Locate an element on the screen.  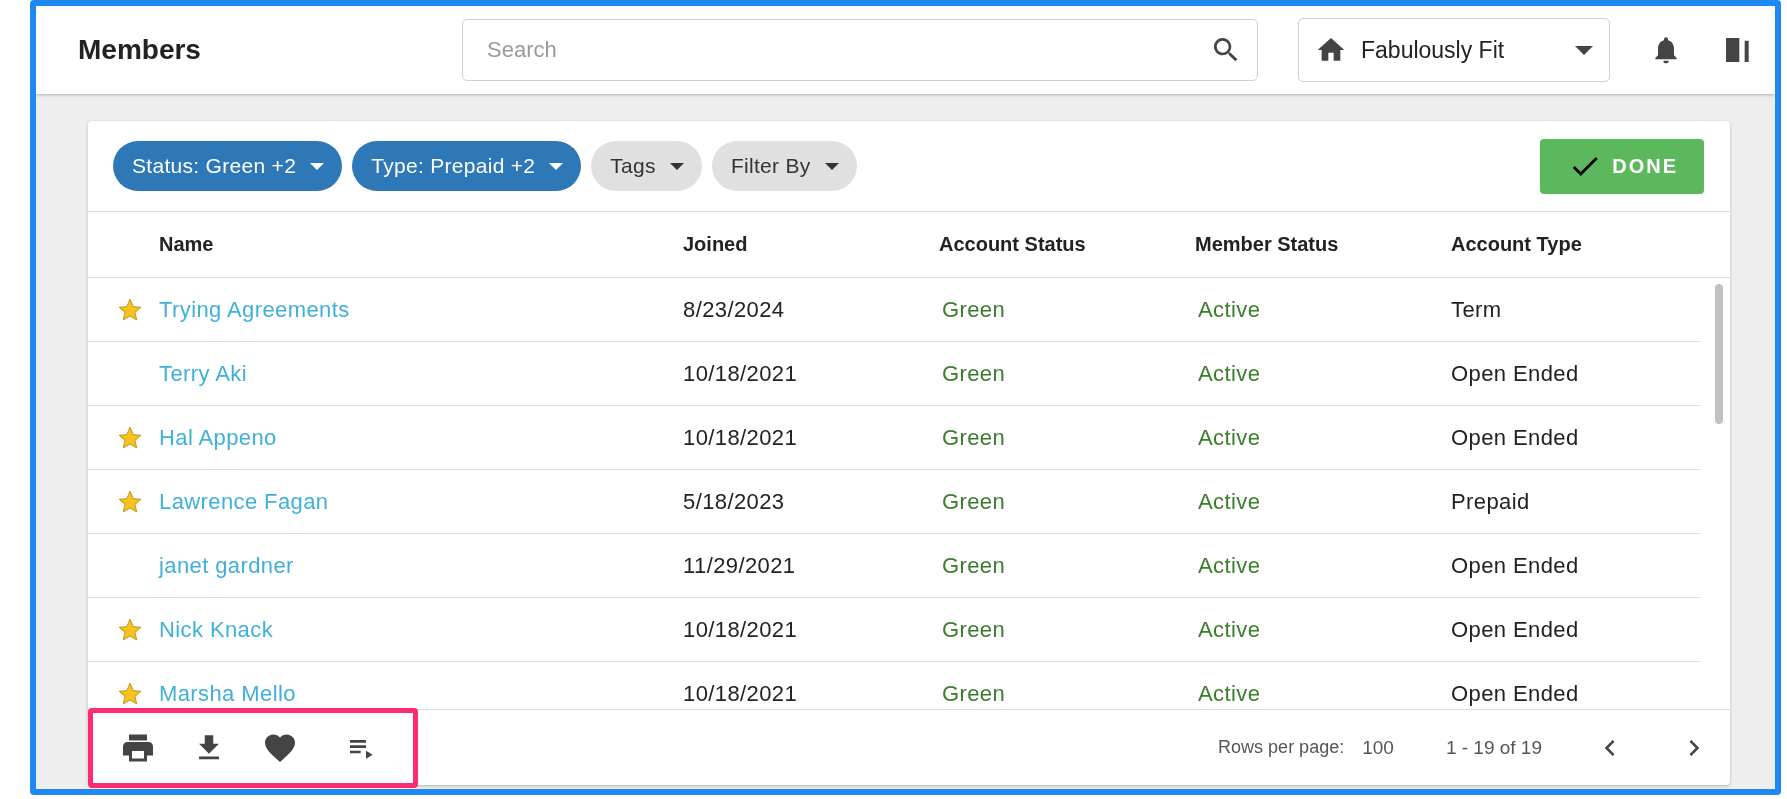
rows-per-page-label: Rows per page: is located at coordinates (1281, 747).